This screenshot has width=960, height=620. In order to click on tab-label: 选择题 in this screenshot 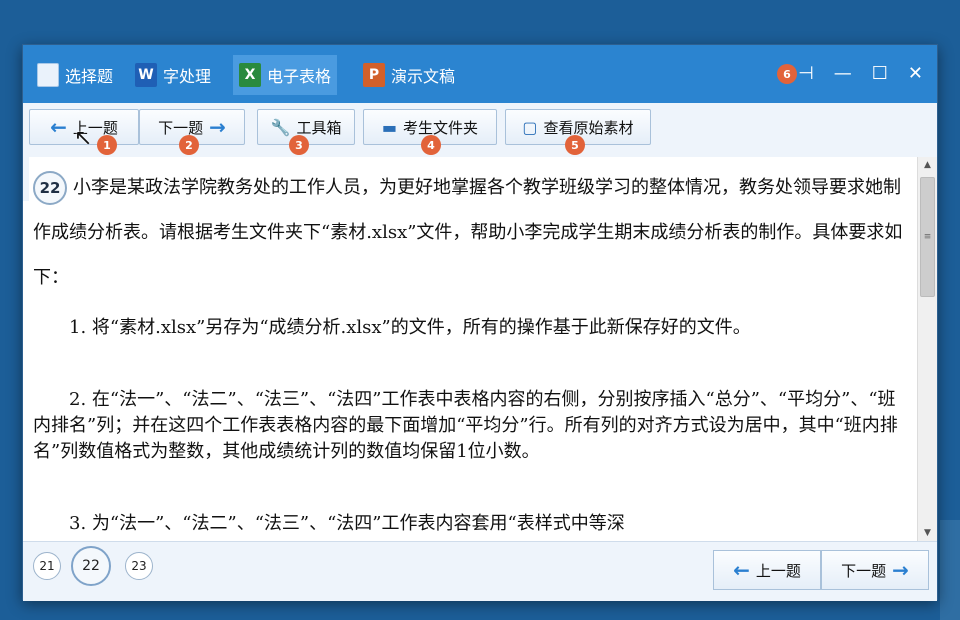, I will do `click(89, 76)`.